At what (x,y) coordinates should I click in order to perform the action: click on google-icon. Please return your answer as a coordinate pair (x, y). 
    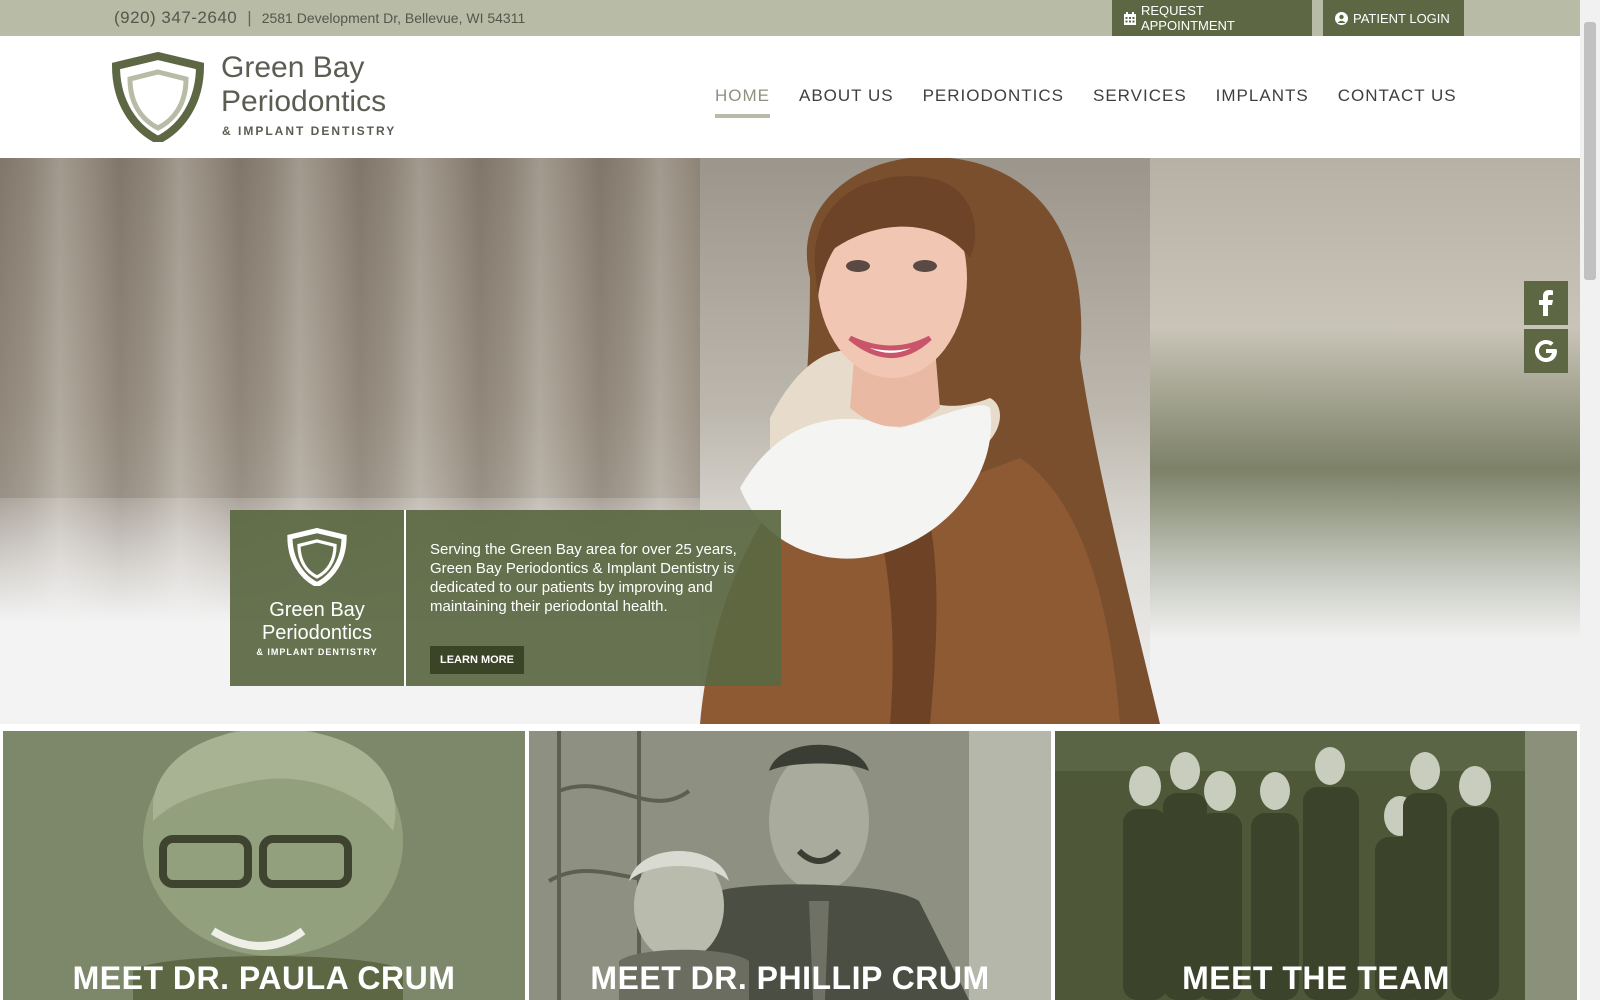
    Looking at the image, I should click on (1546, 351).